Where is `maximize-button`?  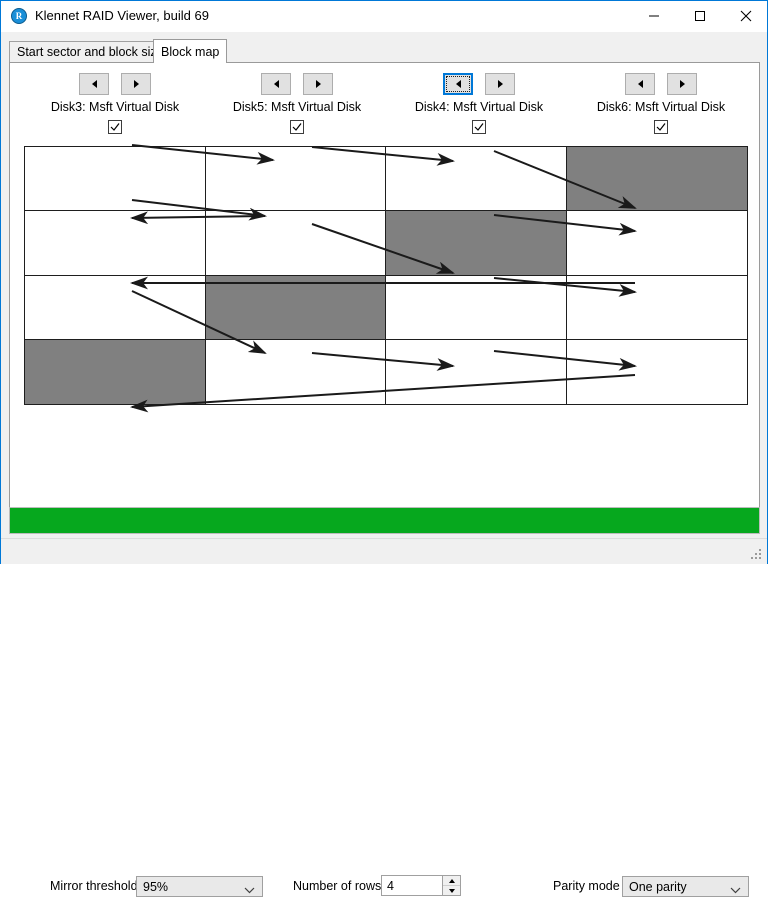 maximize-button is located at coordinates (700, 15).